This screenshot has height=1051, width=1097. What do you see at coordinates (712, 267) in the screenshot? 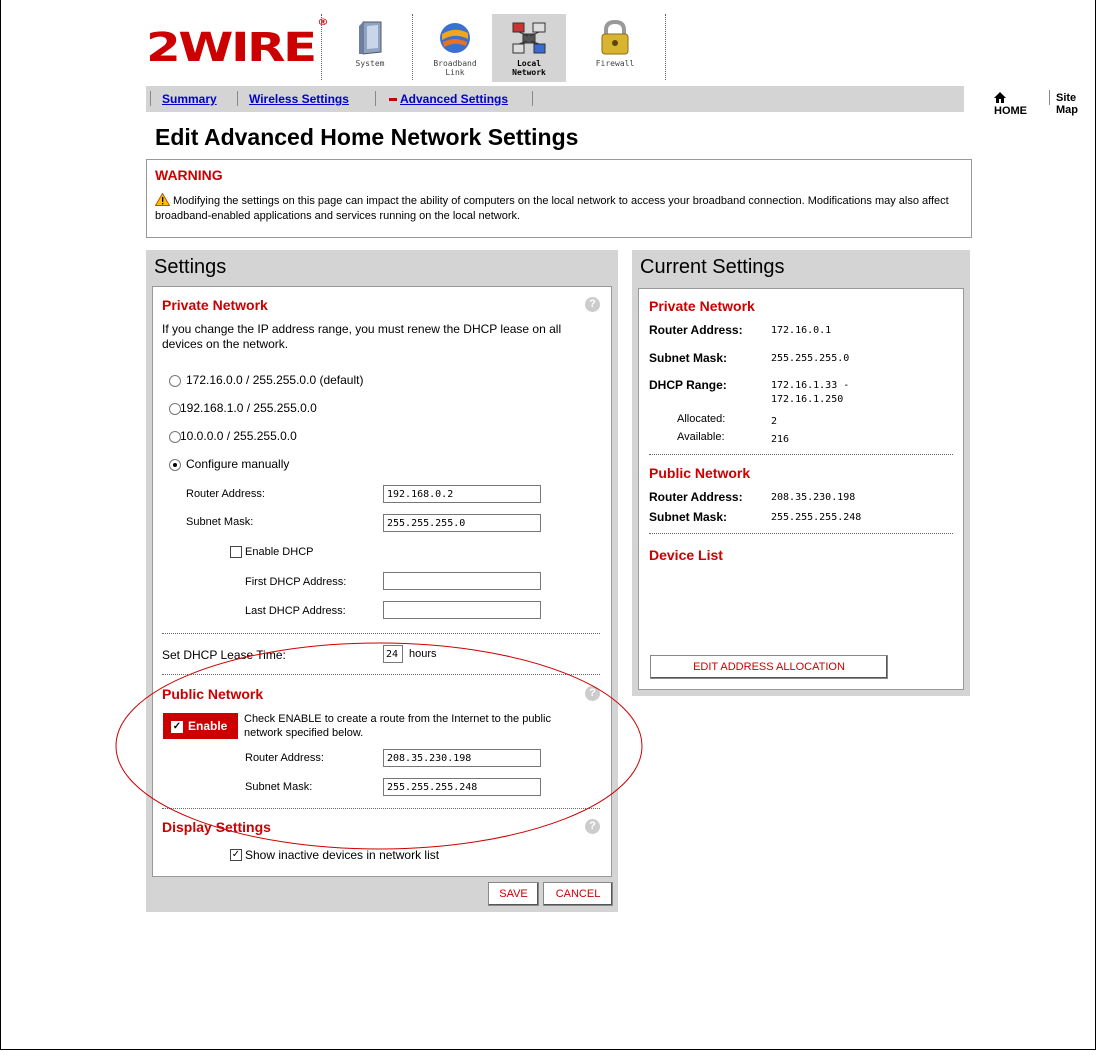
I see `current-settings-title: Current Settings` at bounding box center [712, 267].